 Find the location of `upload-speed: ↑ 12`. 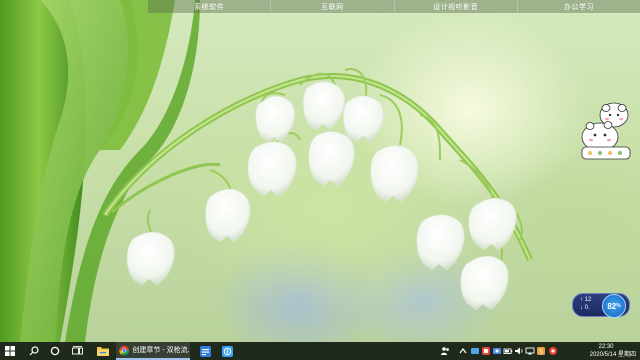

upload-speed: ↑ 12 is located at coordinates (586, 300).